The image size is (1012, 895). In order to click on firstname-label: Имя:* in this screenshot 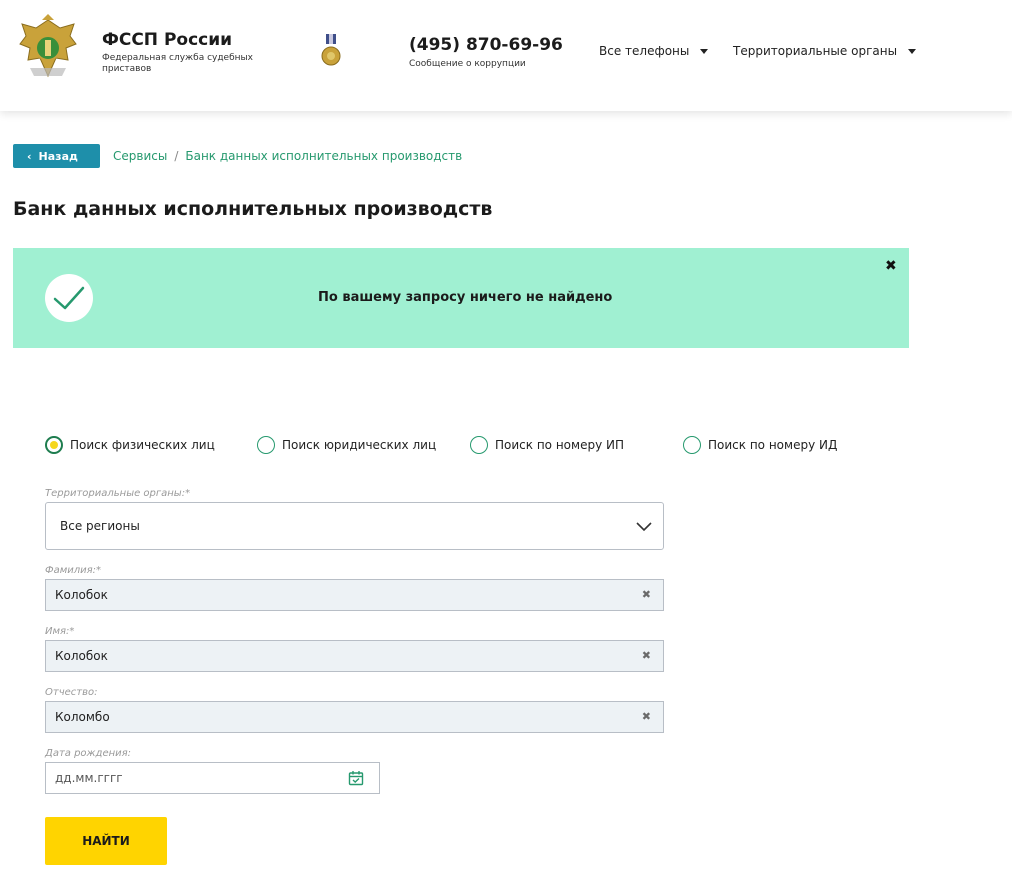, I will do `click(60, 631)`.